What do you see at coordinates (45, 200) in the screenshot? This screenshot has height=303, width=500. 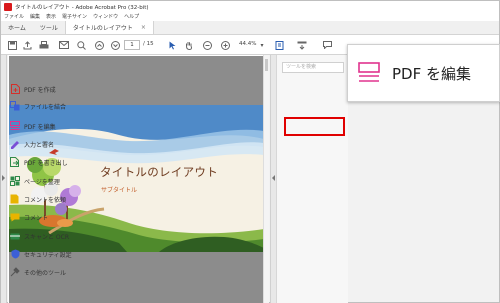 I see `tool-label: コメントを依頼` at bounding box center [45, 200].